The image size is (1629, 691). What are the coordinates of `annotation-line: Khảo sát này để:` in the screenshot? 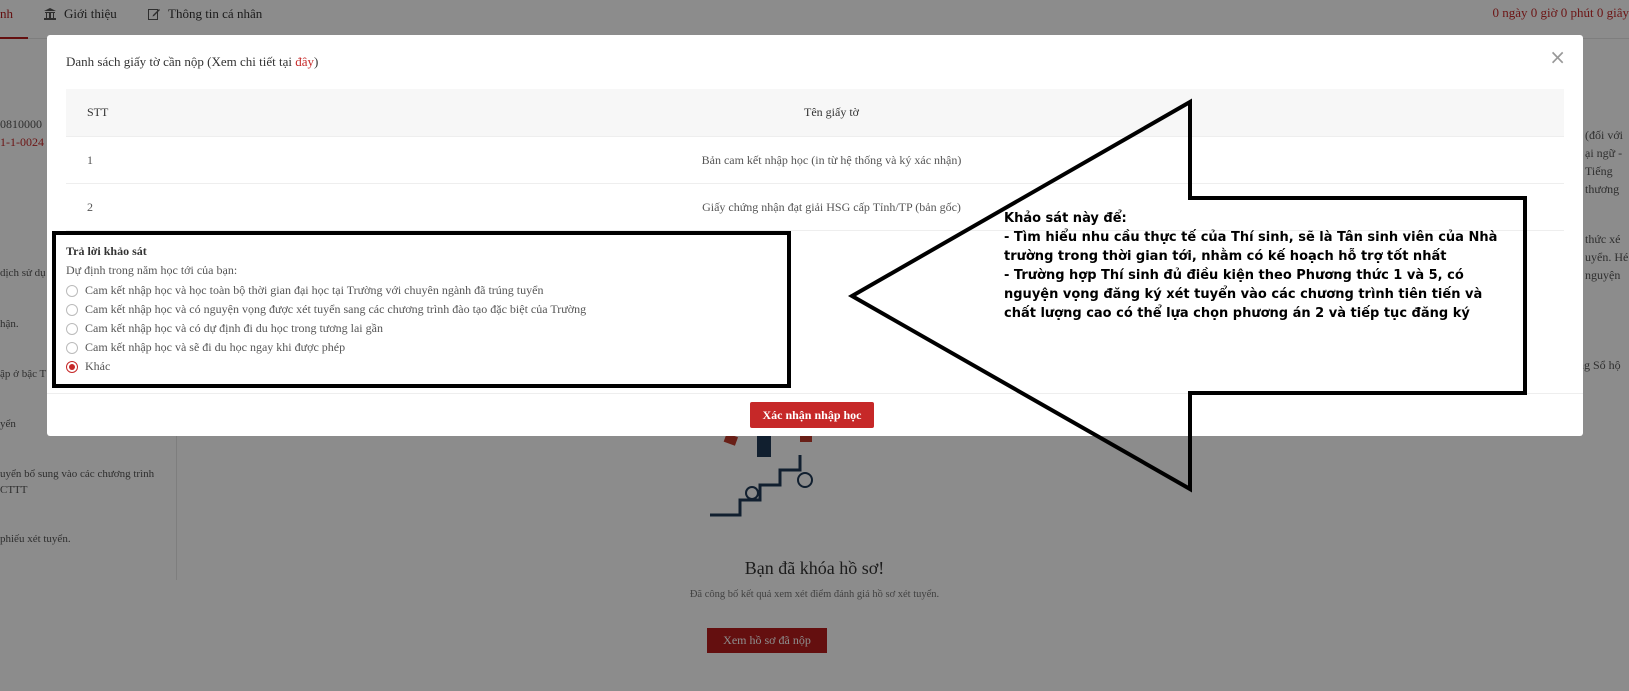 It's located at (1065, 218).